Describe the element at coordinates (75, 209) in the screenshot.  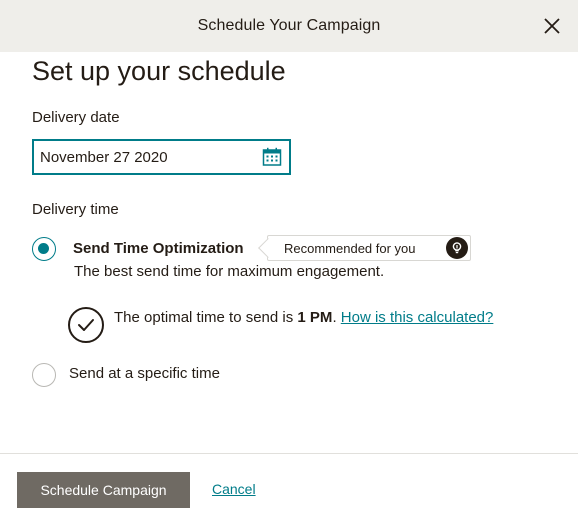
I see `delivery-time-label: Delivery time` at that location.